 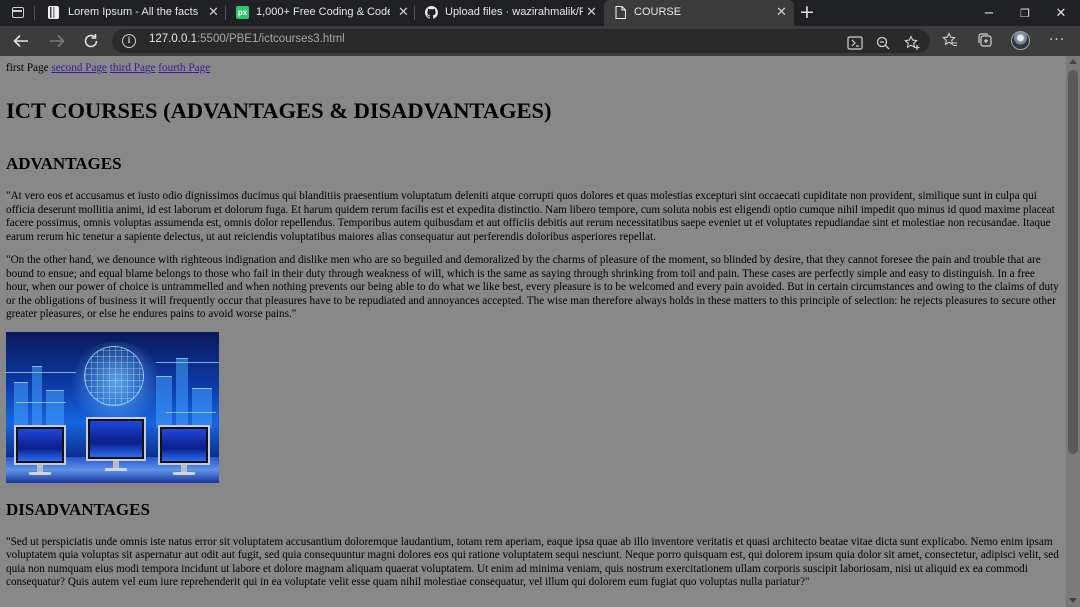 I want to click on new-tab-button: +, so click(x=807, y=12).